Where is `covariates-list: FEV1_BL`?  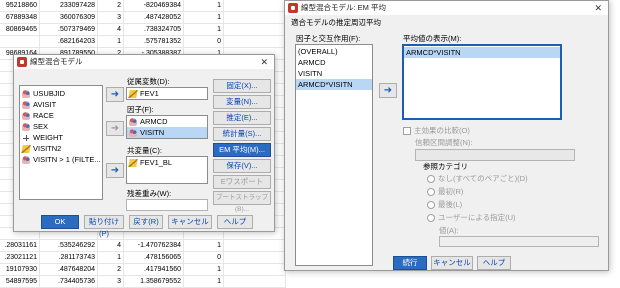
covariates-list: FEV1_BL is located at coordinates (167, 170).